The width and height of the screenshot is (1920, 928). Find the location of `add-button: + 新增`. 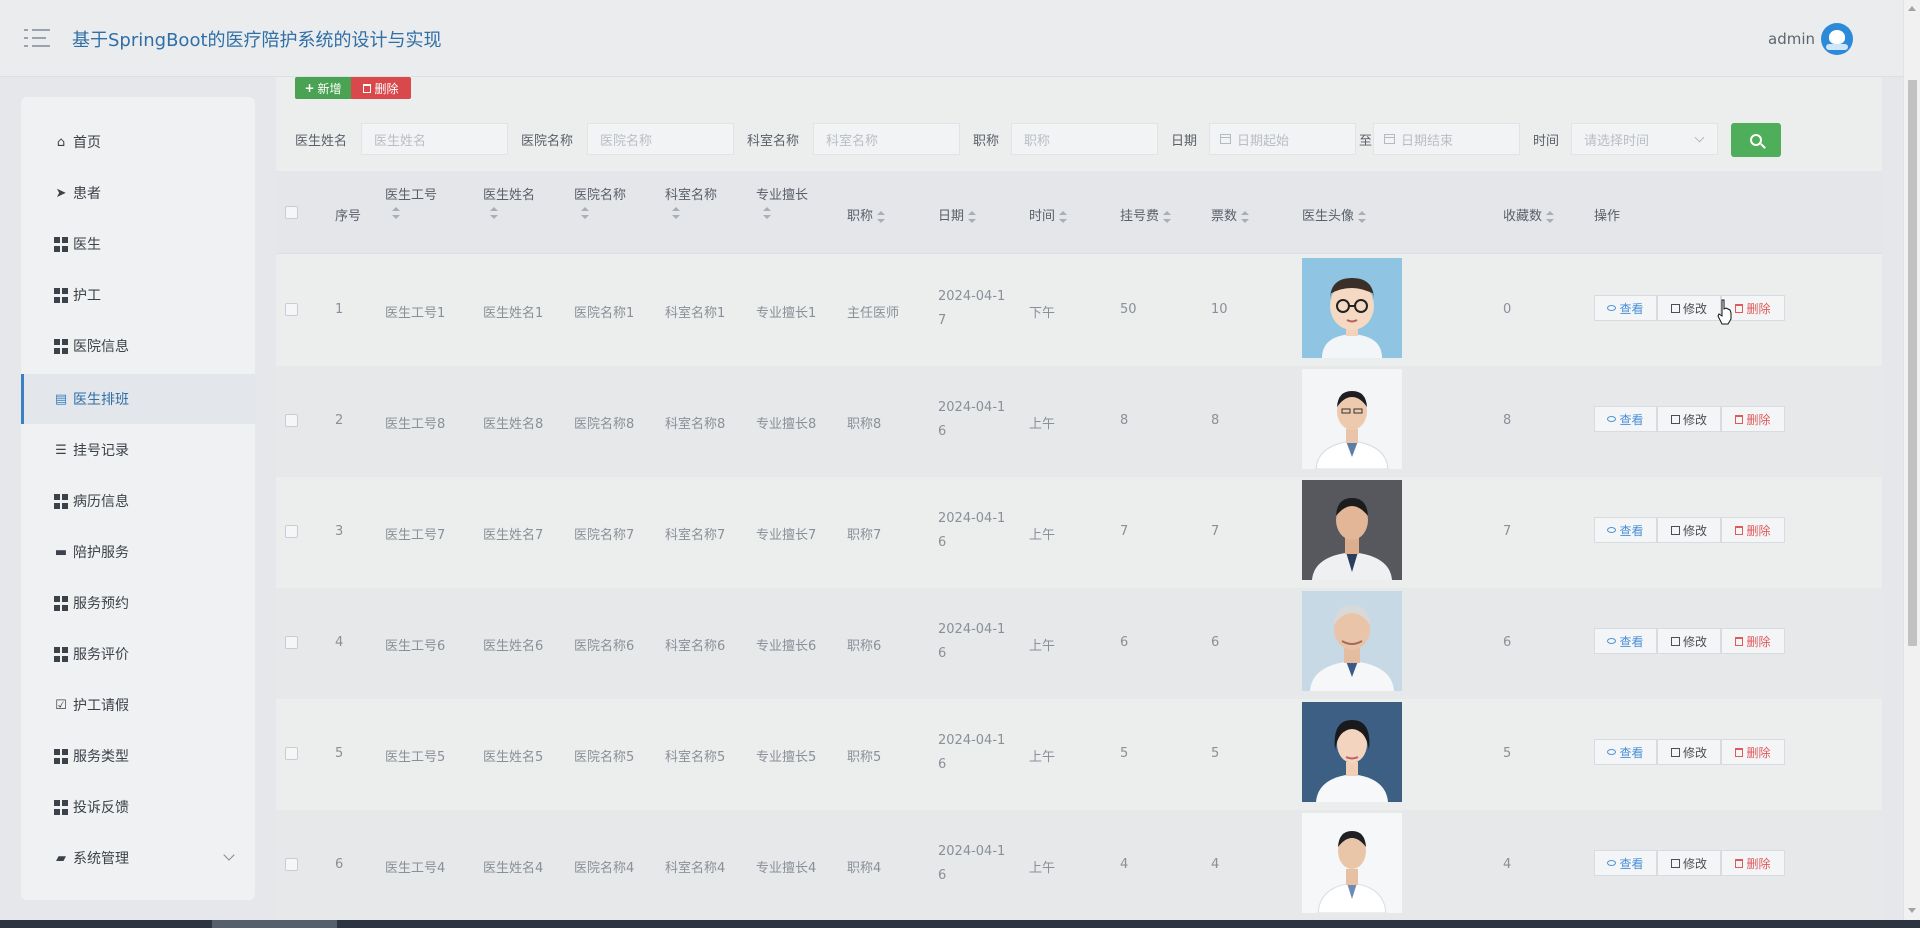

add-button: + 新增 is located at coordinates (323, 88).